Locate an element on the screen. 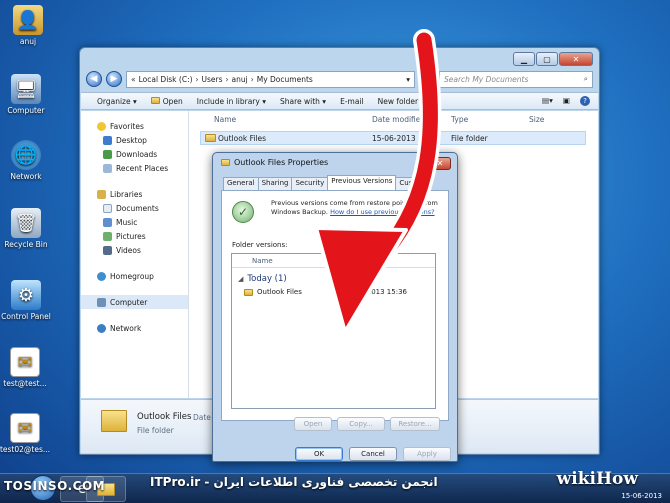 The image size is (670, 503). control-panel-icon: ⚙ is located at coordinates (26, 295).